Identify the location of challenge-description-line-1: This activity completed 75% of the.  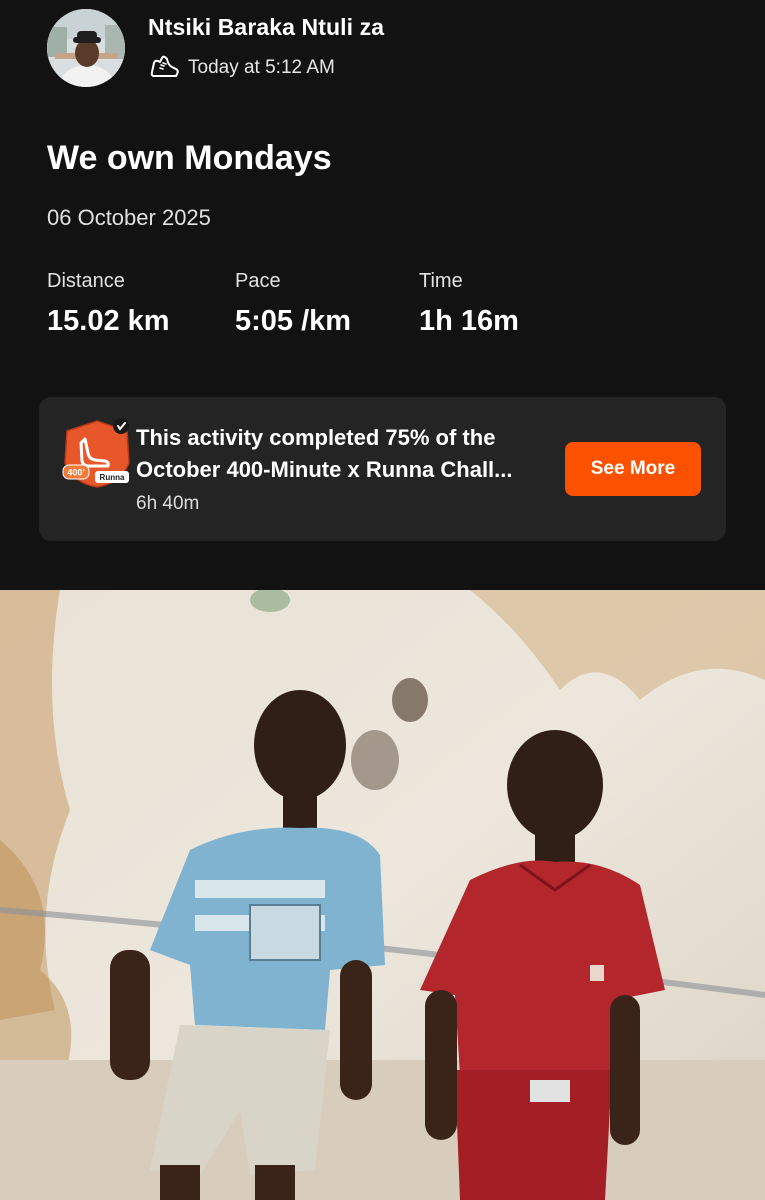
(316, 437).